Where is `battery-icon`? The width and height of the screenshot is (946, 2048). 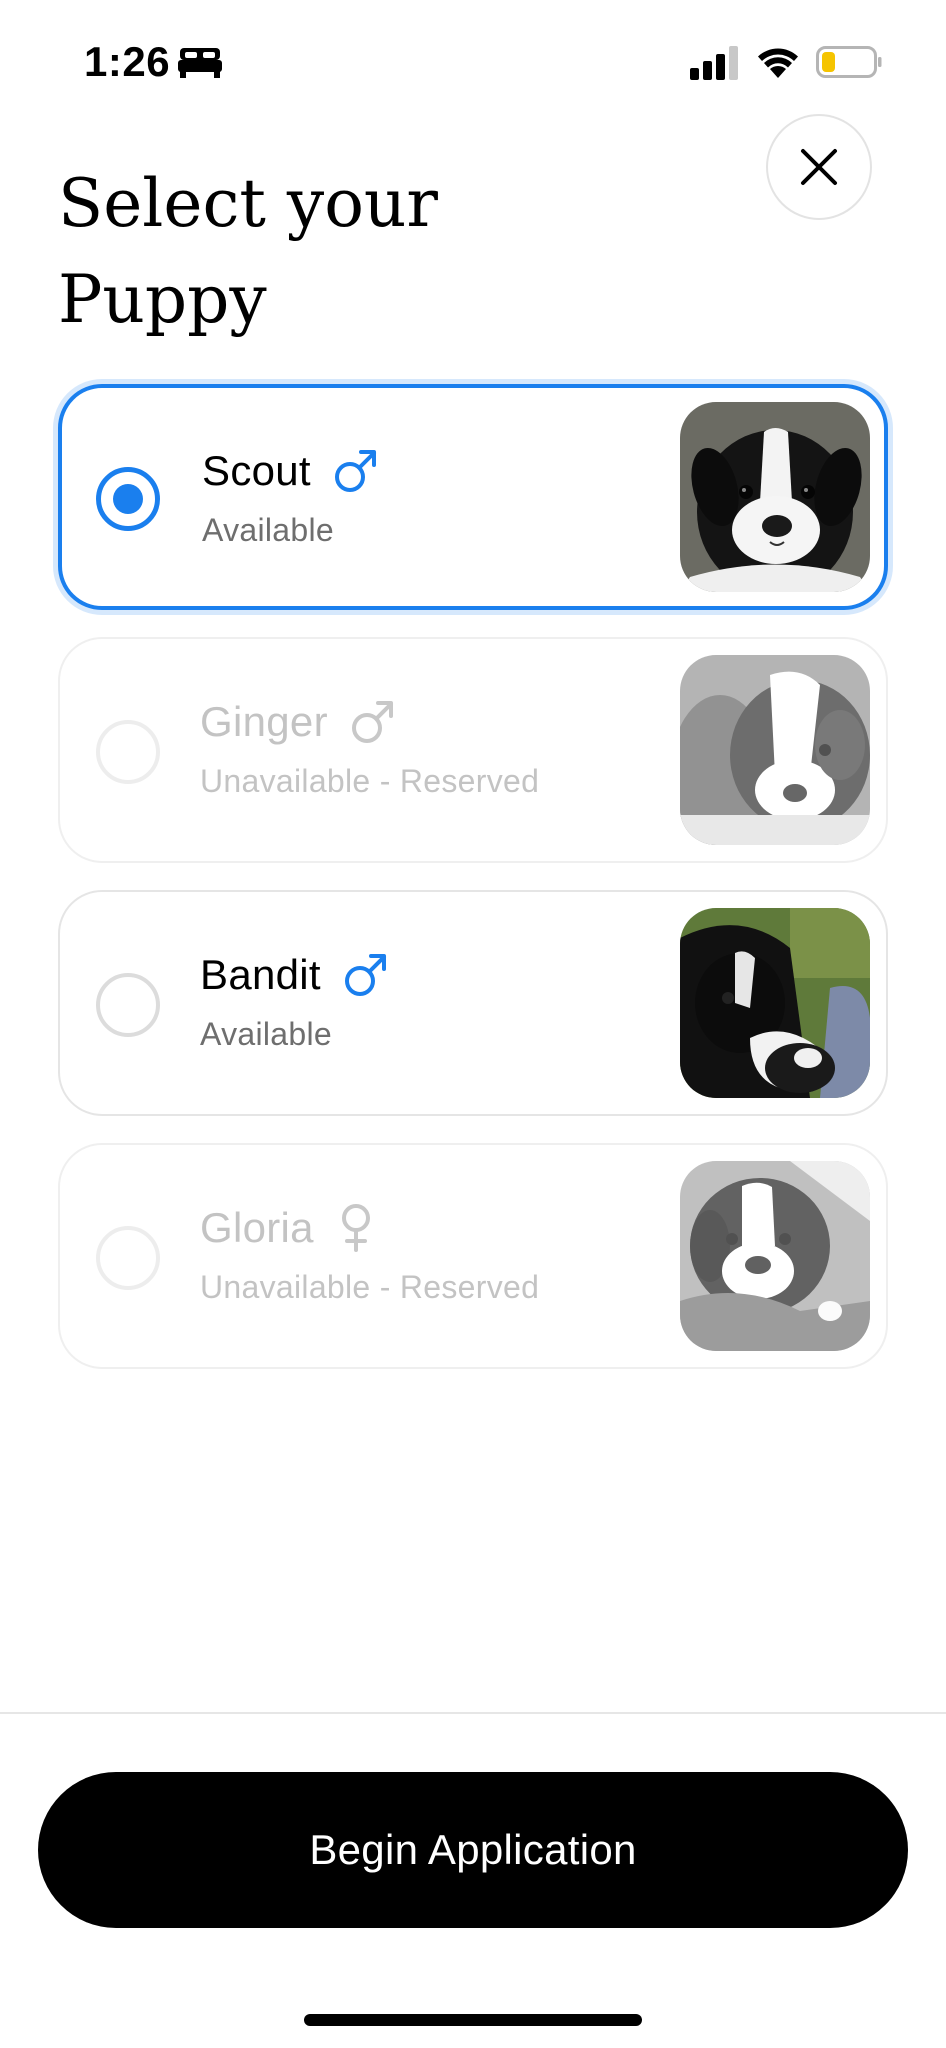 battery-icon is located at coordinates (849, 62).